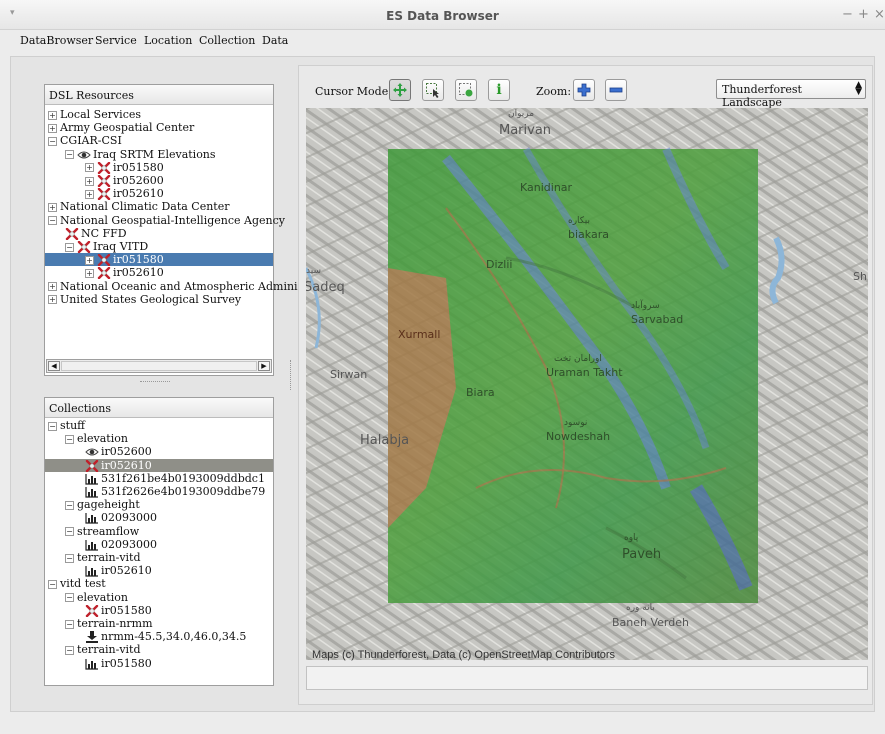  I want to click on tree-item-label: ir052600, so click(126, 452).